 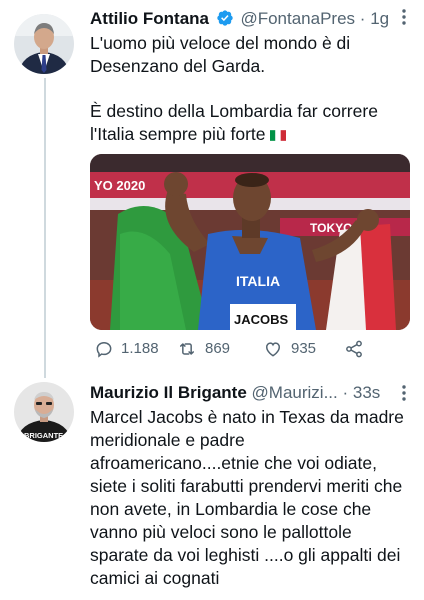 What do you see at coordinates (304, 348) in the screenshot?
I see `like-count: 935` at bounding box center [304, 348].